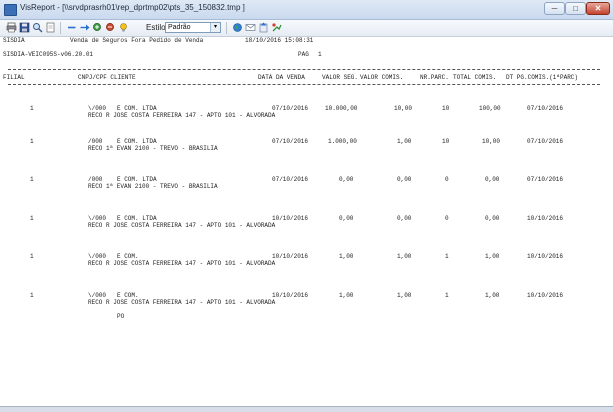  What do you see at coordinates (10, 10) in the screenshot?
I see `app-icon` at bounding box center [10, 10].